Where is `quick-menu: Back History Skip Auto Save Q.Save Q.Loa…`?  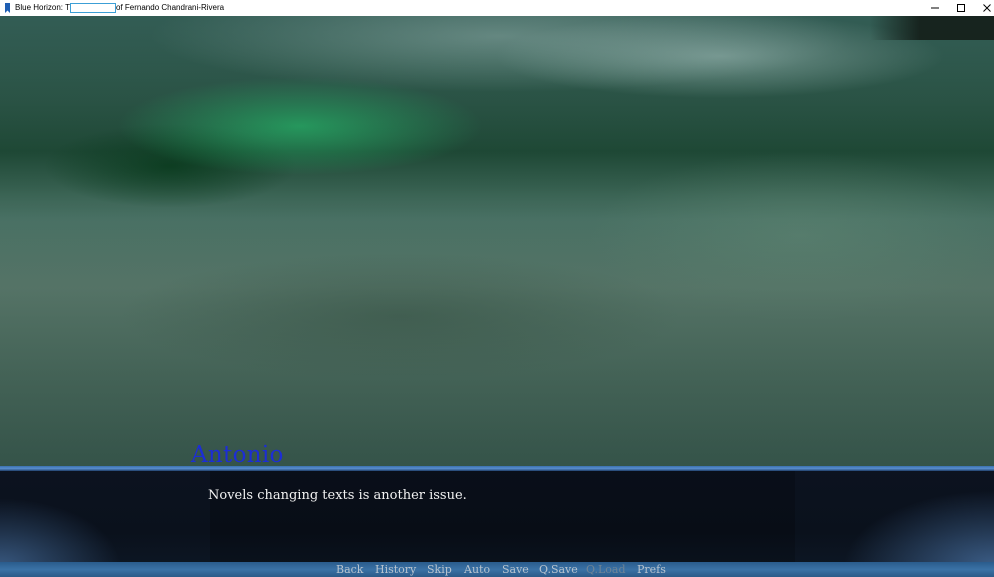
quick-menu: Back History Skip Auto Save Q.Save Q.Loa… is located at coordinates (497, 569).